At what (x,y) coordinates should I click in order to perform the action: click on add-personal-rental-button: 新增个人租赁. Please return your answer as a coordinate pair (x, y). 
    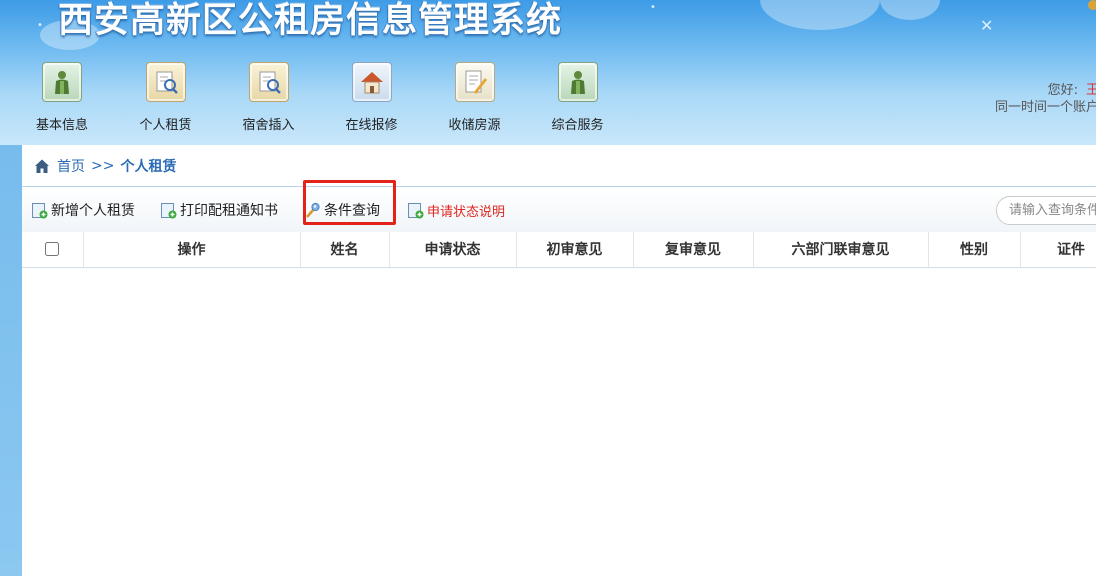
    Looking at the image, I should click on (83, 210).